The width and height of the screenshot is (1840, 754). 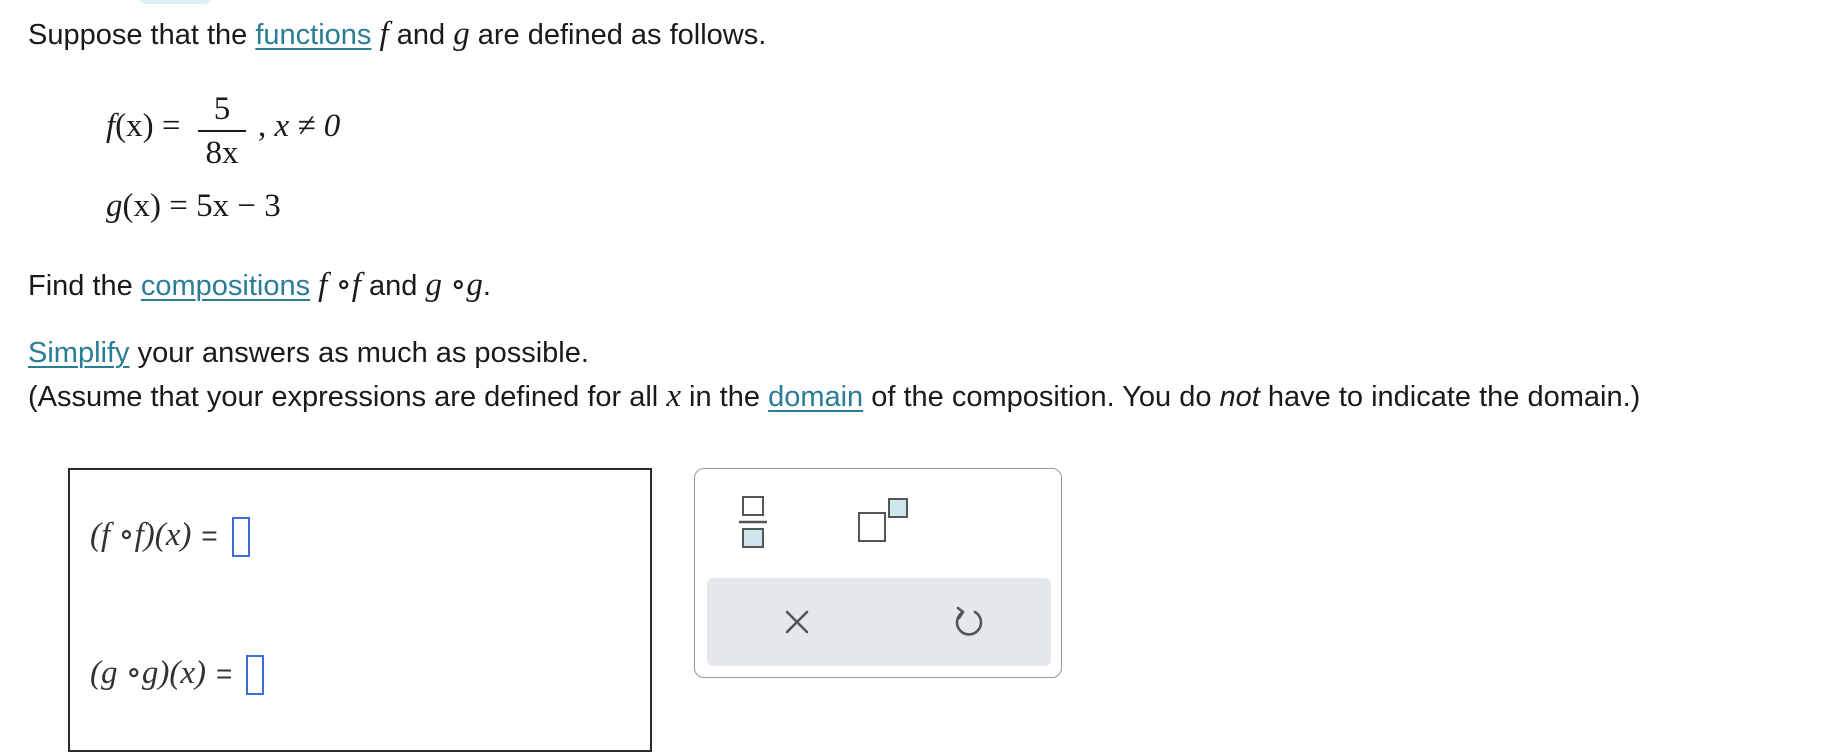 What do you see at coordinates (79, 353) in the screenshot?
I see `simplify-link: Simplify` at bounding box center [79, 353].